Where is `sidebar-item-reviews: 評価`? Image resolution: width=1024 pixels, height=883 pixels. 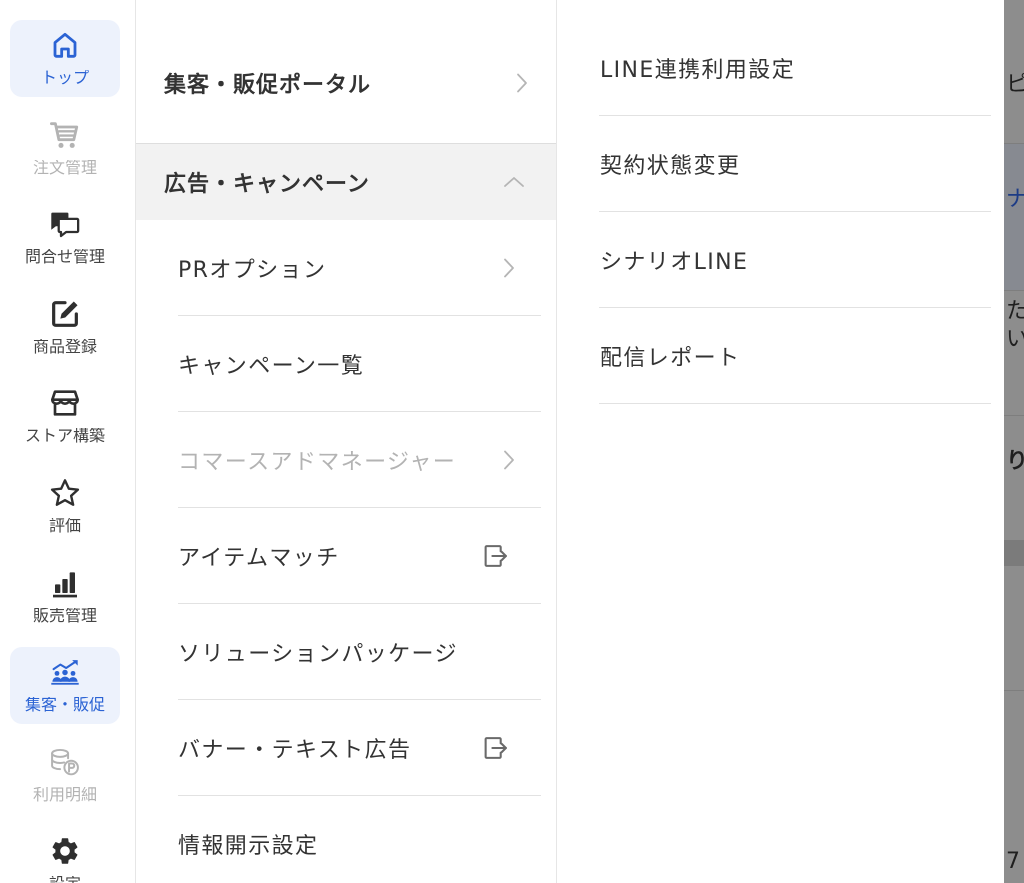
sidebar-item-reviews: 評価 is located at coordinates (65, 506).